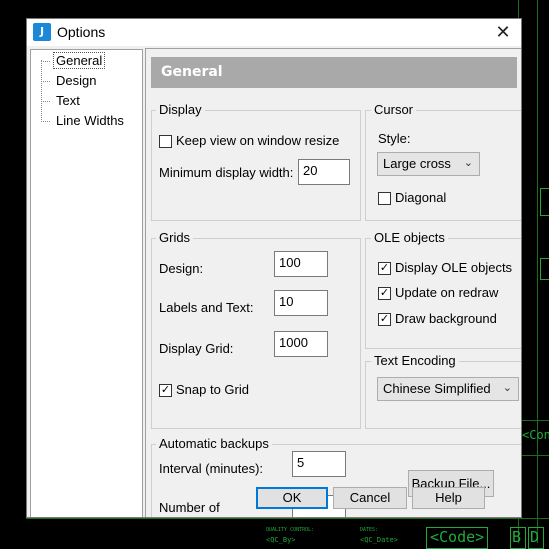 Image resolution: width=549 pixels, height=549 pixels. I want to click on tree-item-line-widths: Line Widths, so click(84, 121).